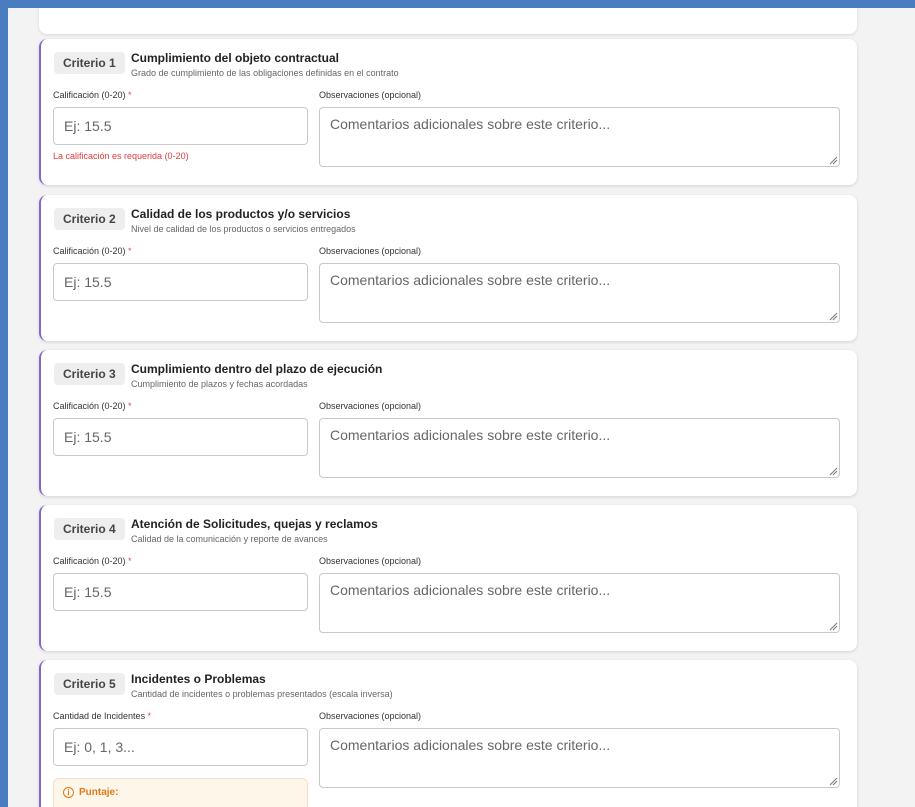 The width and height of the screenshot is (915, 807). I want to click on incidents-input, so click(180, 747).